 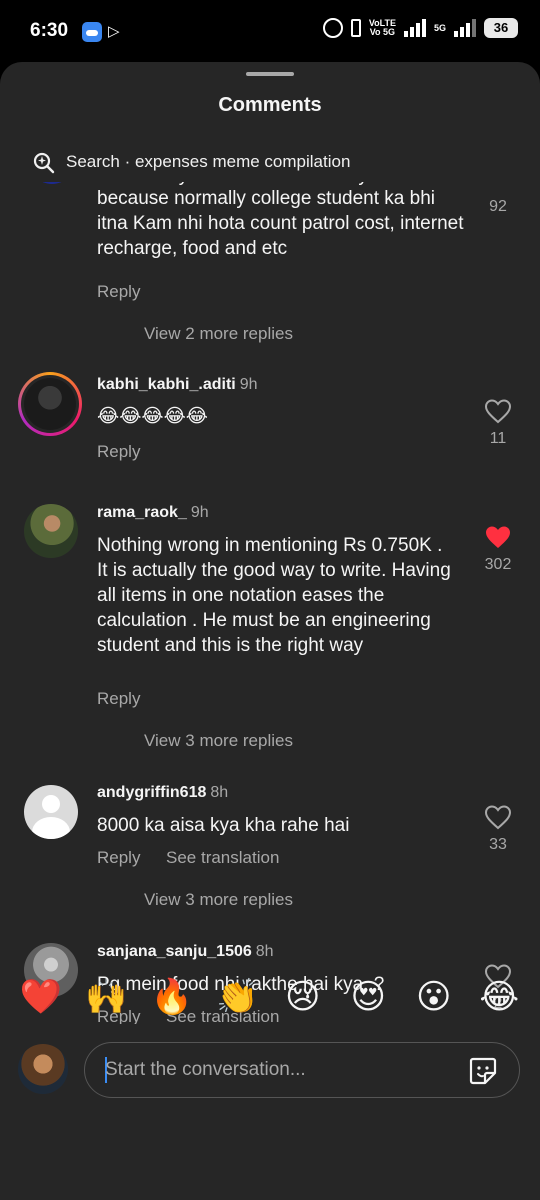 I want to click on status-icons: VoLTE Vo 5G 5G 36, so click(x=420, y=28).